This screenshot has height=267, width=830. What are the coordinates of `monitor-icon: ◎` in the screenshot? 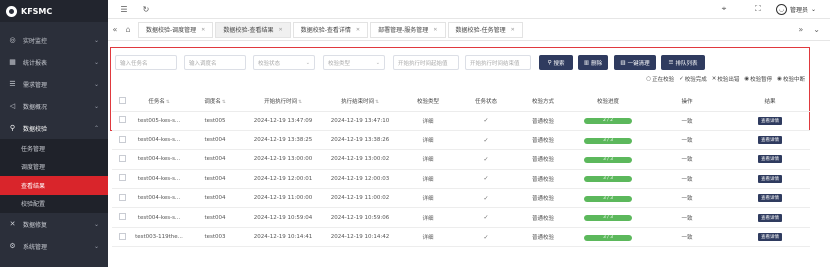 It's located at (12, 40).